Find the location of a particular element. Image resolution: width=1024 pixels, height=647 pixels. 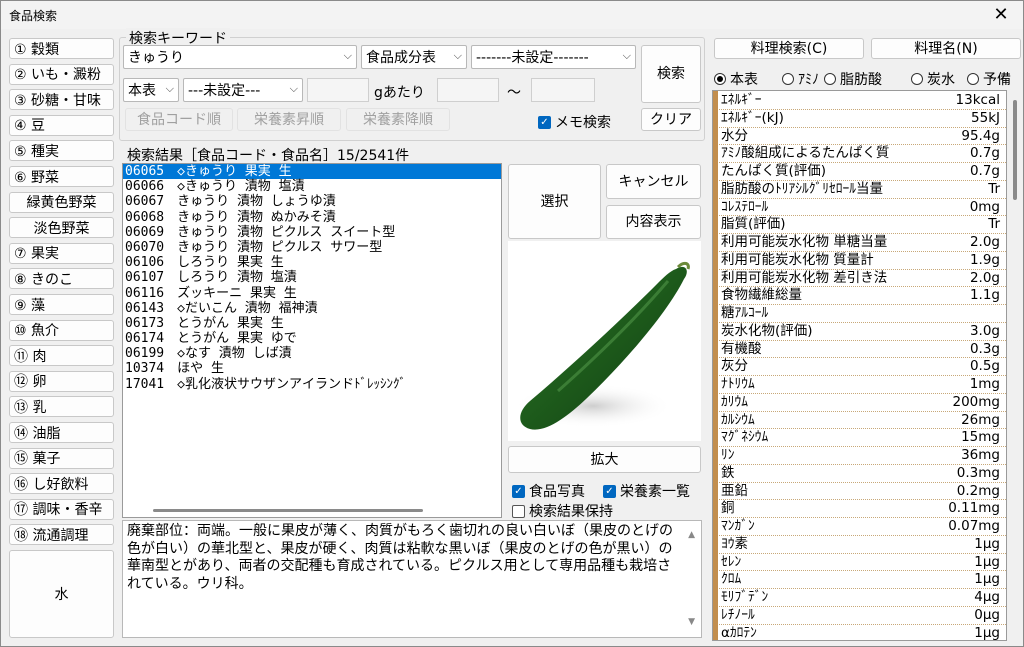

nutrient-row: ｺﾚｽﾃﾛｰﾙ 0mg is located at coordinates (862, 208).